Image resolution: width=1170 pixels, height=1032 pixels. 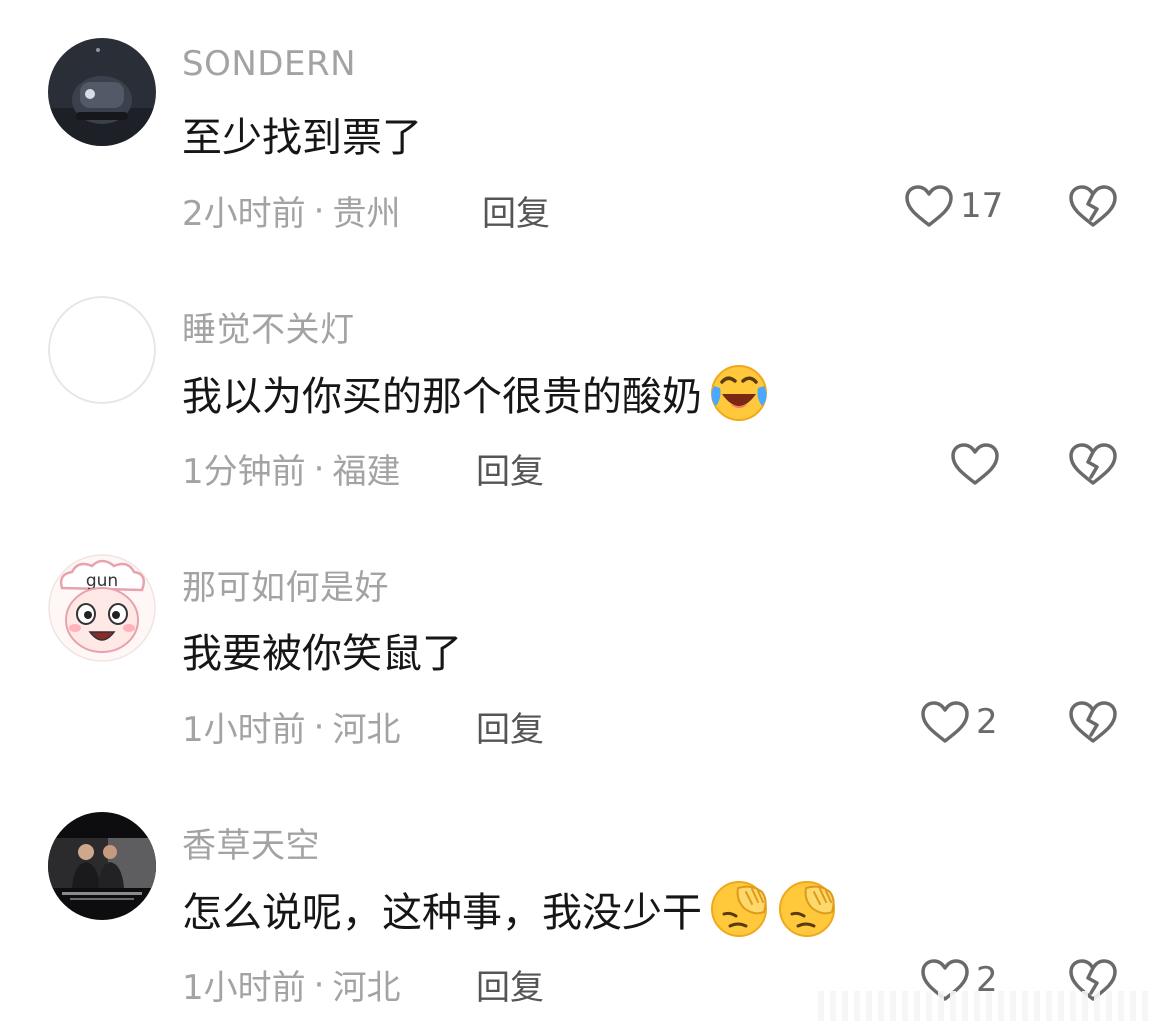 I want to click on username: 那可如何是好, so click(x=285, y=584).